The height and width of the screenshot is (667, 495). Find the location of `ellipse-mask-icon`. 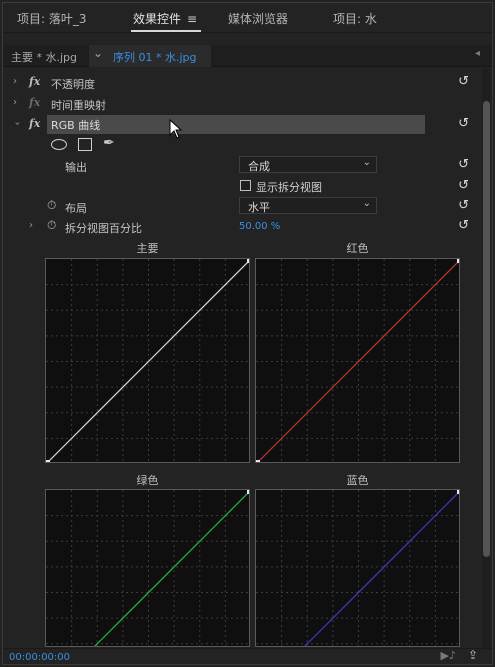

ellipse-mask-icon is located at coordinates (59, 144).